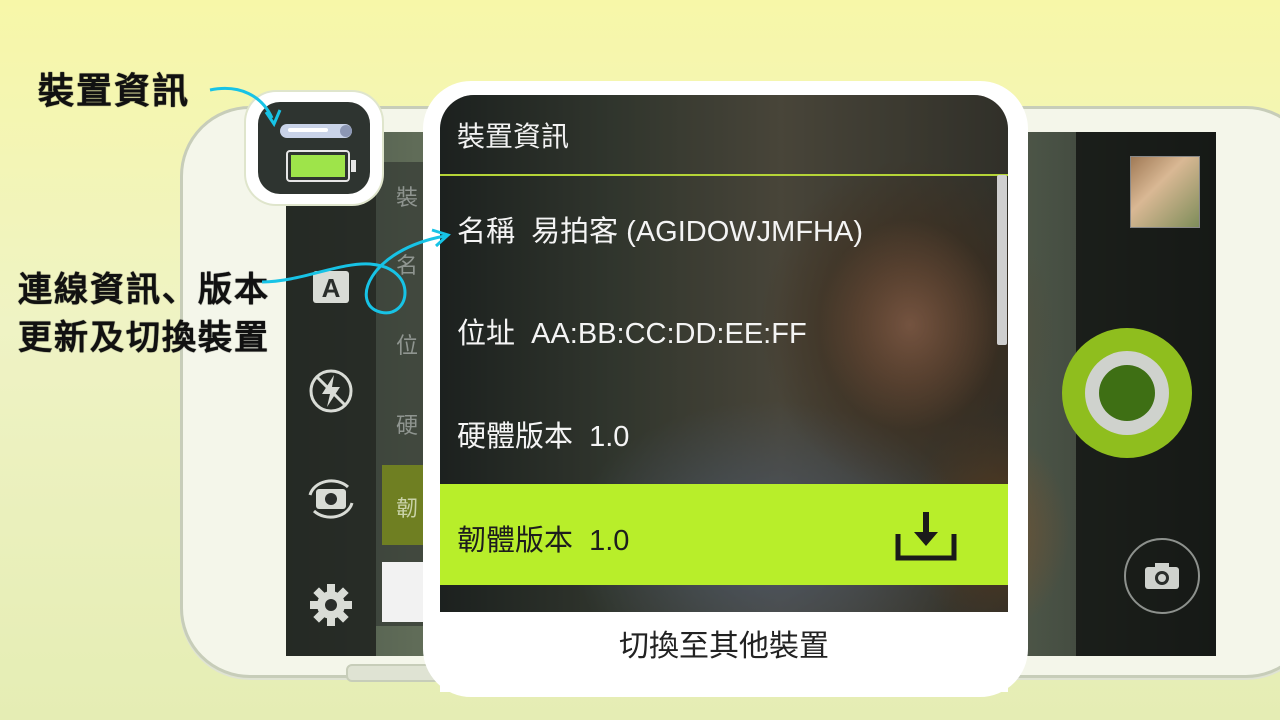  I want to click on switch-device-button: 切換至其他裝置, so click(724, 652).